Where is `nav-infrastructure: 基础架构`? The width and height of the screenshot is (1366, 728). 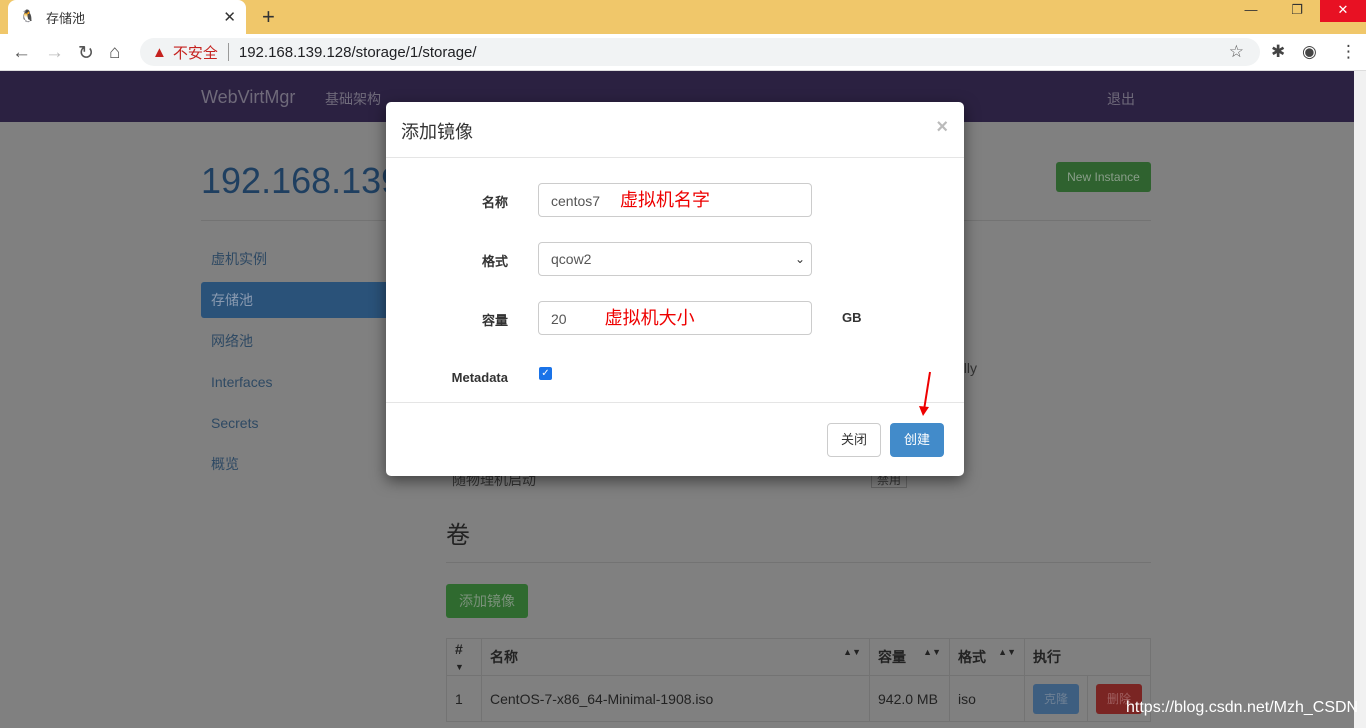 nav-infrastructure: 基础架构 is located at coordinates (353, 99).